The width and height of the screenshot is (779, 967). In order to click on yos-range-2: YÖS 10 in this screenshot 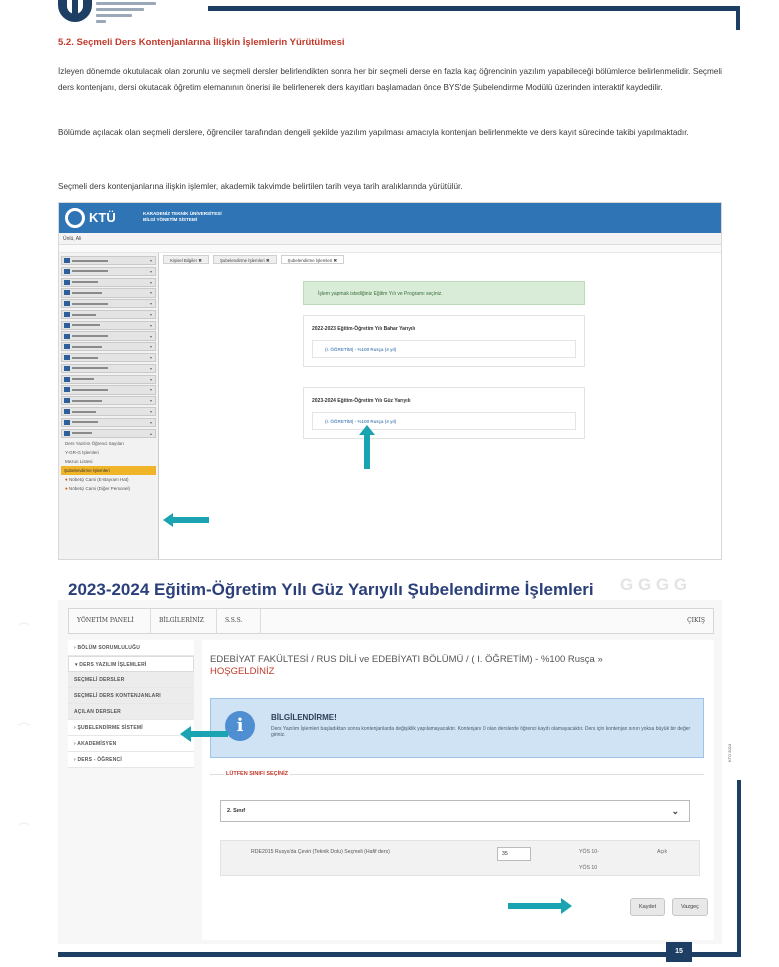, I will do `click(588, 868)`.